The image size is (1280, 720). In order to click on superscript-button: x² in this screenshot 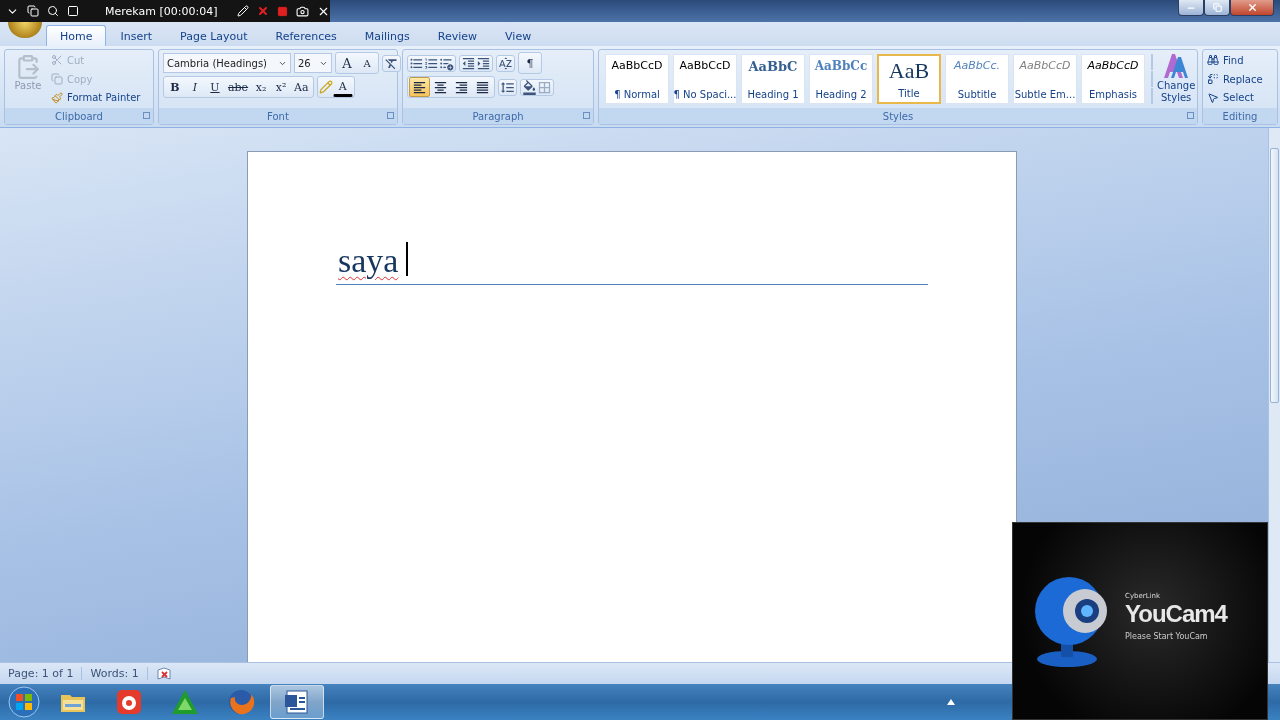, I will do `click(281, 87)`.